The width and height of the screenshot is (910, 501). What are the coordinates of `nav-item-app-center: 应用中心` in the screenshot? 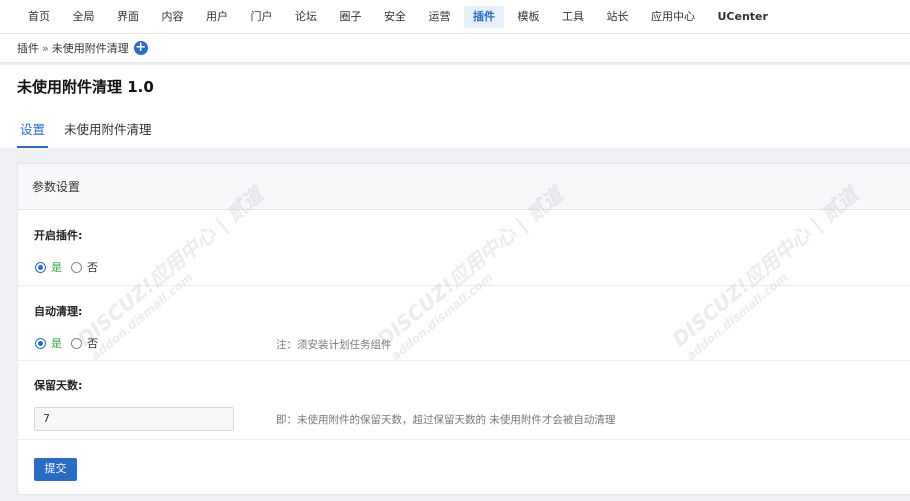 It's located at (673, 17).